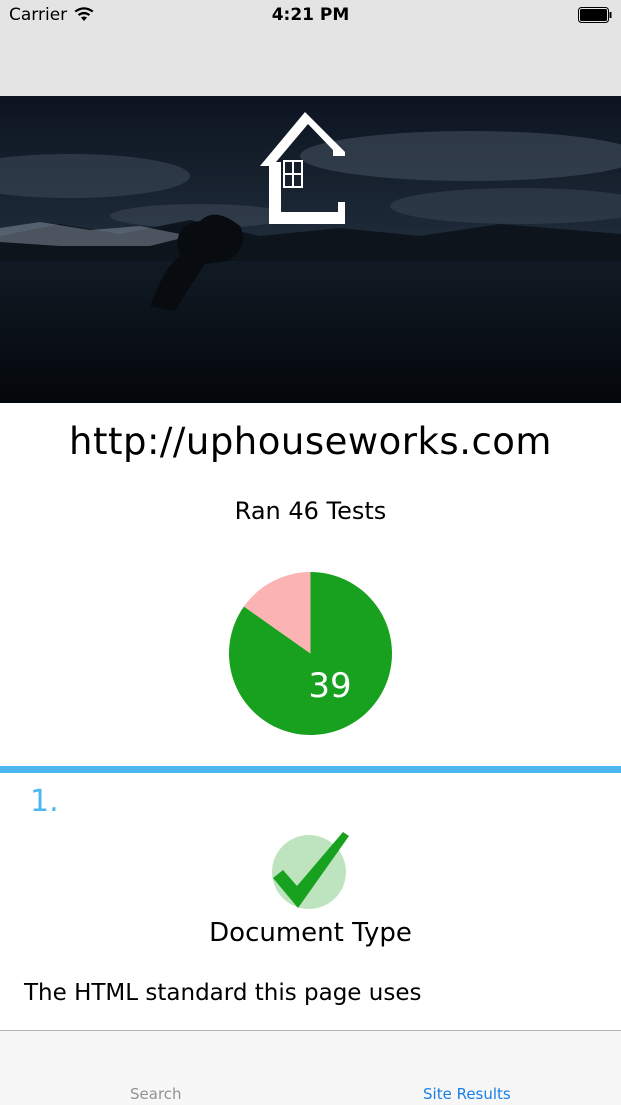 Image resolution: width=621 pixels, height=1105 pixels. What do you see at coordinates (467, 1094) in the screenshot?
I see `tab-site-results: Site Results` at bounding box center [467, 1094].